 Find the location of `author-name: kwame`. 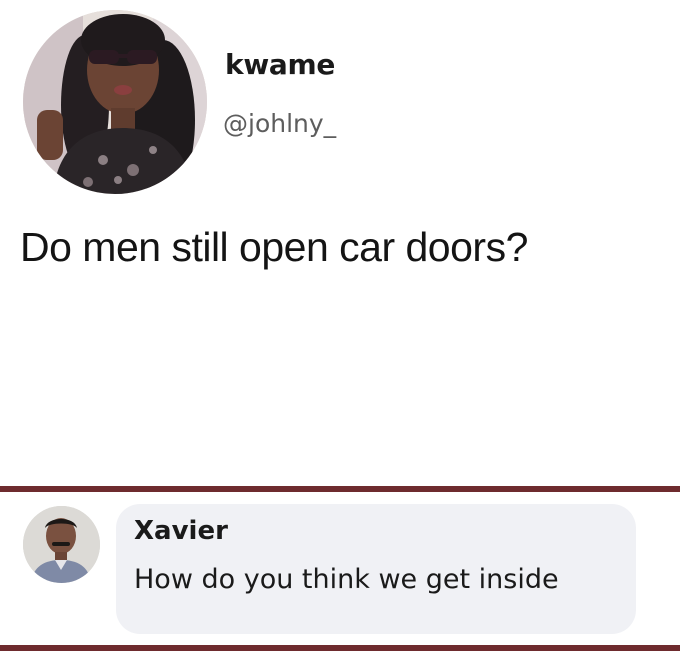

author-name: kwame is located at coordinates (280, 64).